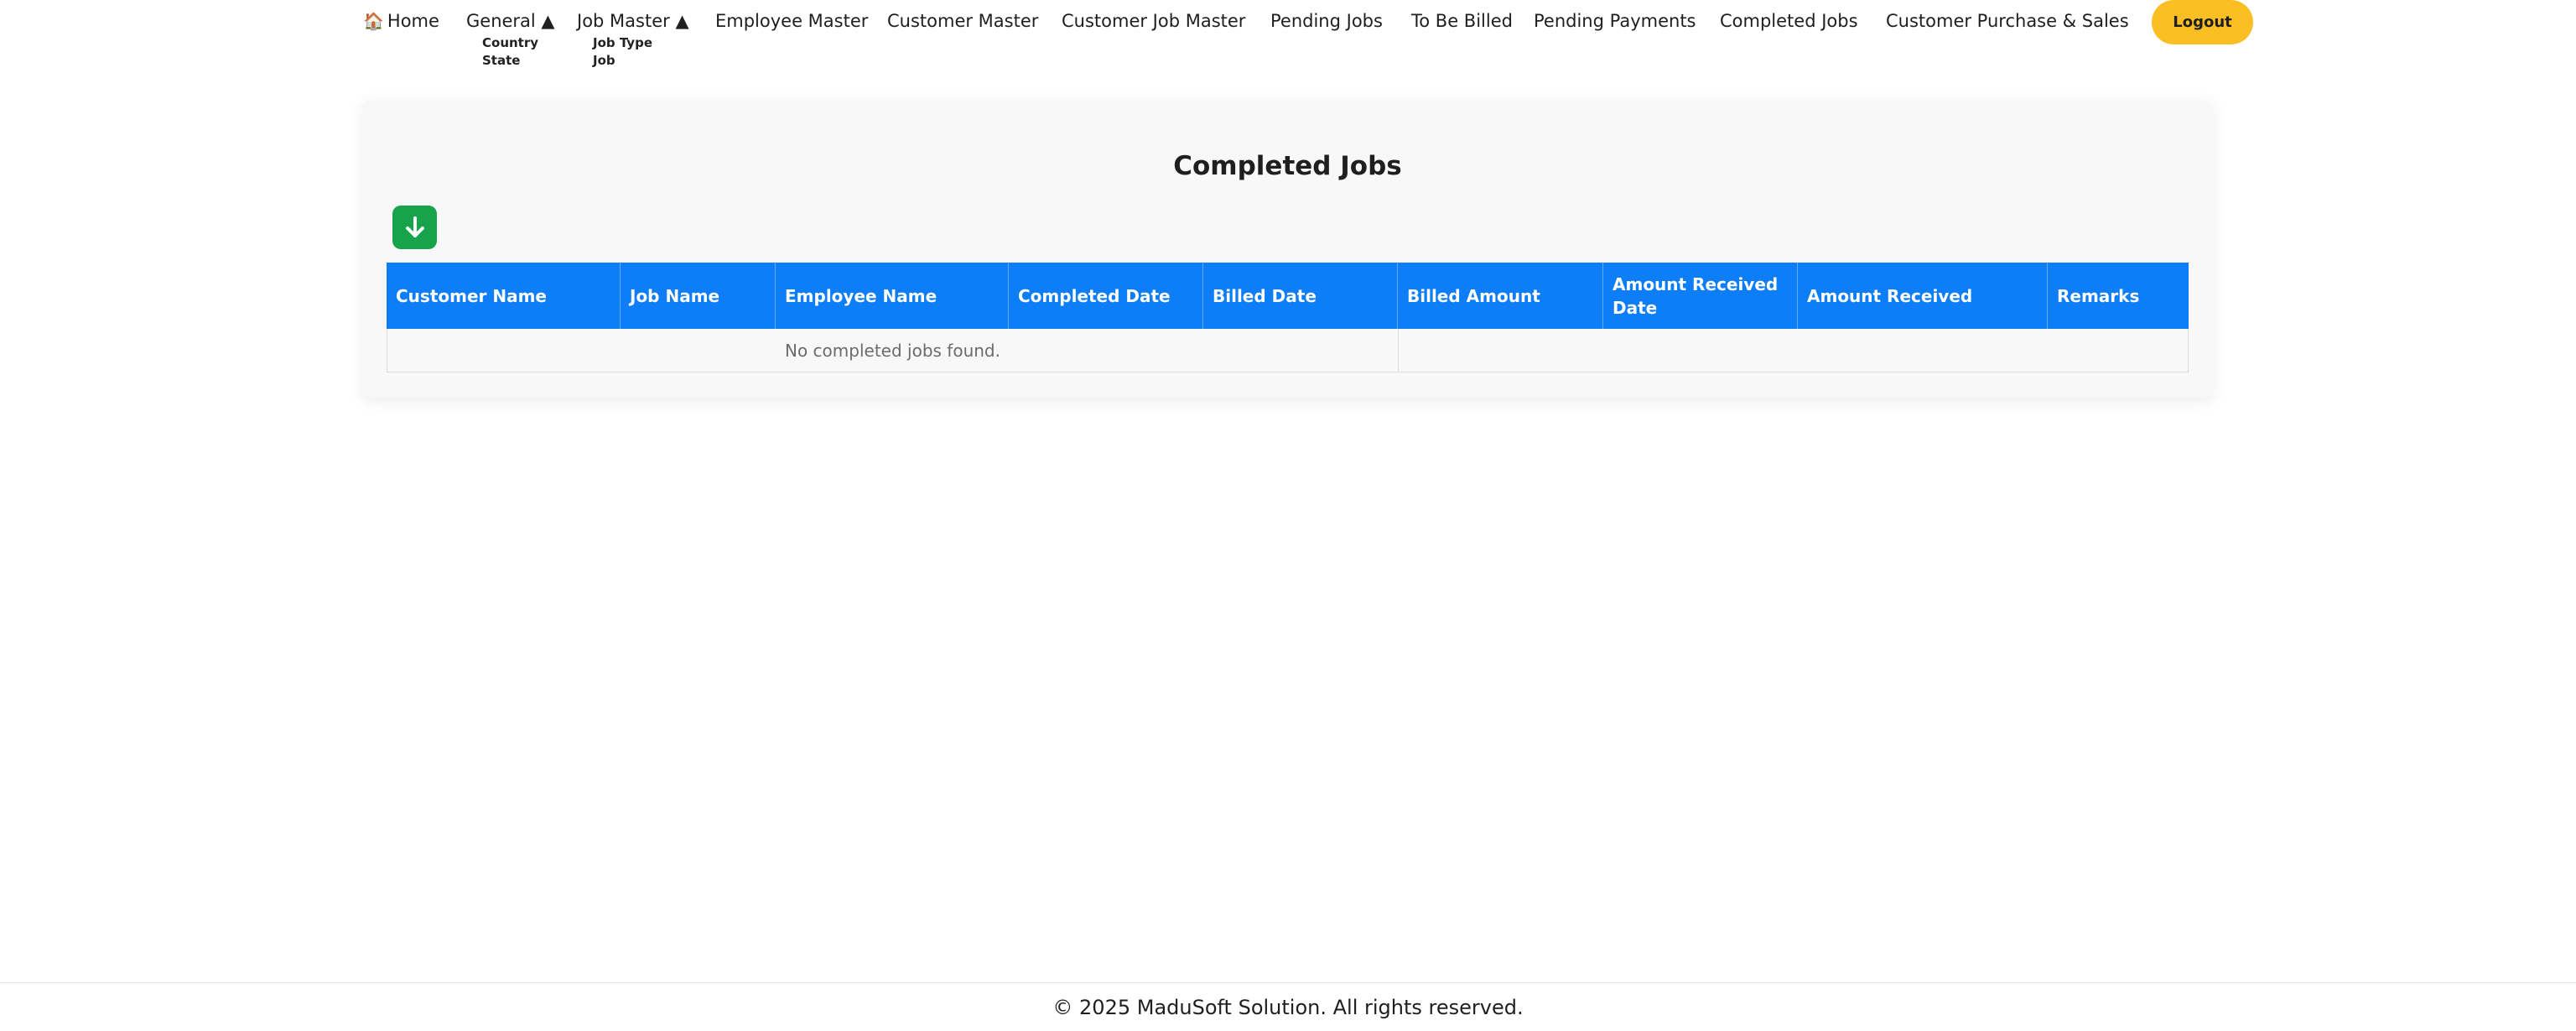 The image size is (2576, 1031). Describe the element at coordinates (1287, 166) in the screenshot. I see `page-title: Completed Jobs` at that location.